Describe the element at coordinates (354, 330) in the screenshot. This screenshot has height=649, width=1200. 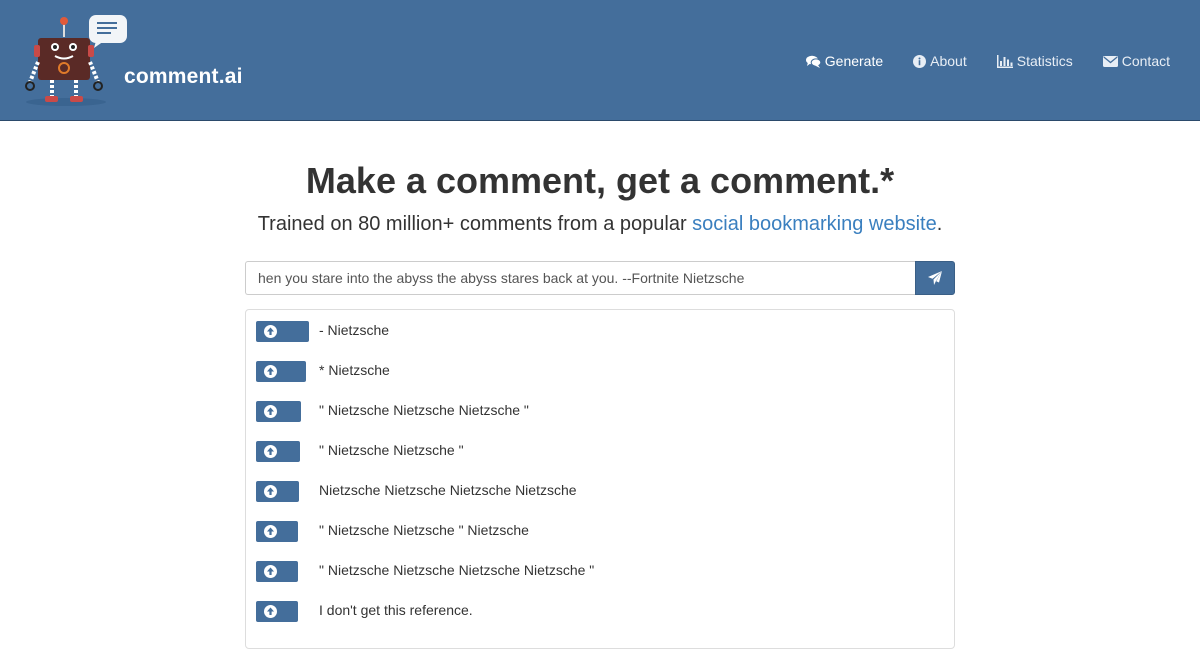
I see `result-text: - Nietzsche` at that location.